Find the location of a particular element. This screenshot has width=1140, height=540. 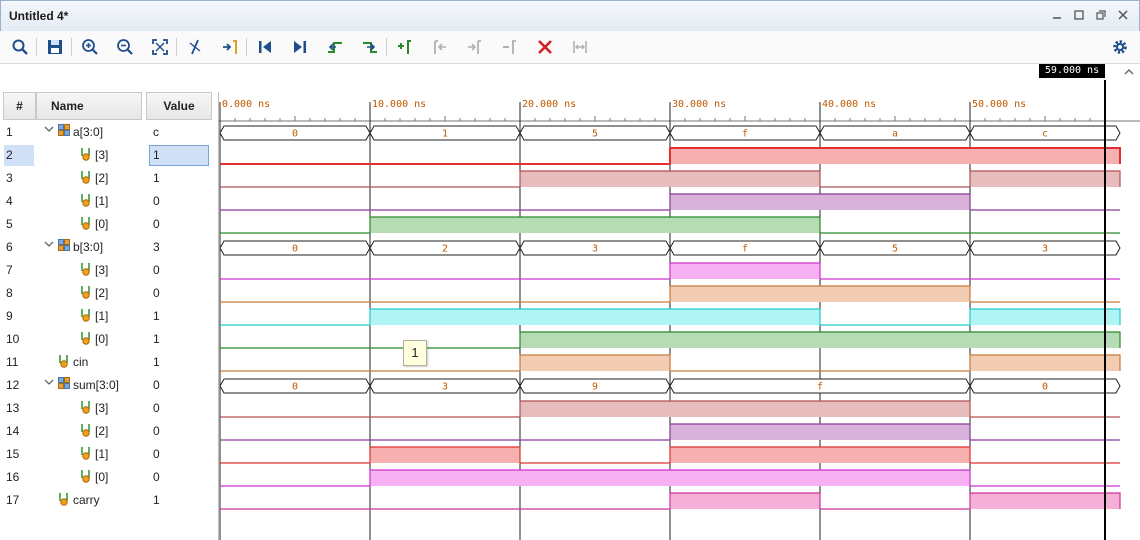

signal-row: 6 b[3:0] 3 is located at coordinates (109, 247).